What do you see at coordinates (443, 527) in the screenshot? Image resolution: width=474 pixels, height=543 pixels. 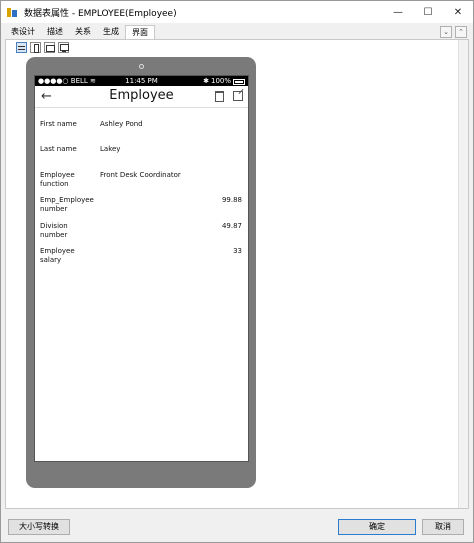 I see `cancel-button: 取消` at bounding box center [443, 527].